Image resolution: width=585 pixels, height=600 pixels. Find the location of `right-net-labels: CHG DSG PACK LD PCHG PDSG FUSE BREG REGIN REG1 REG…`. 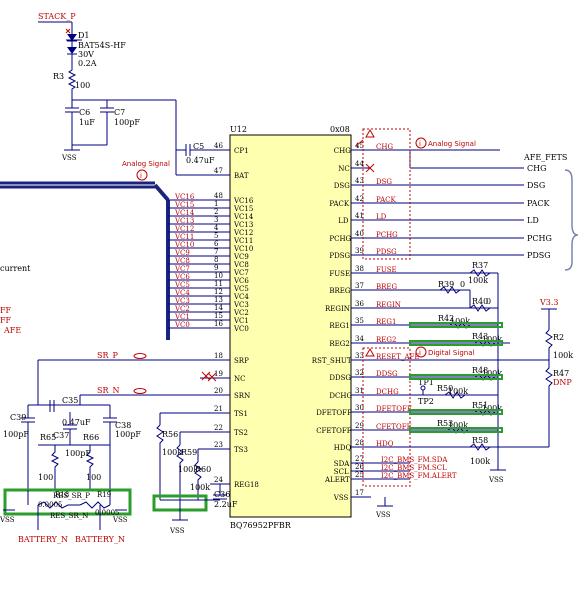

right-net-labels: CHG DSG PACK LD PCHG PDSG FUSE BREG REGIN REG1 REG… is located at coordinates (435, 311).